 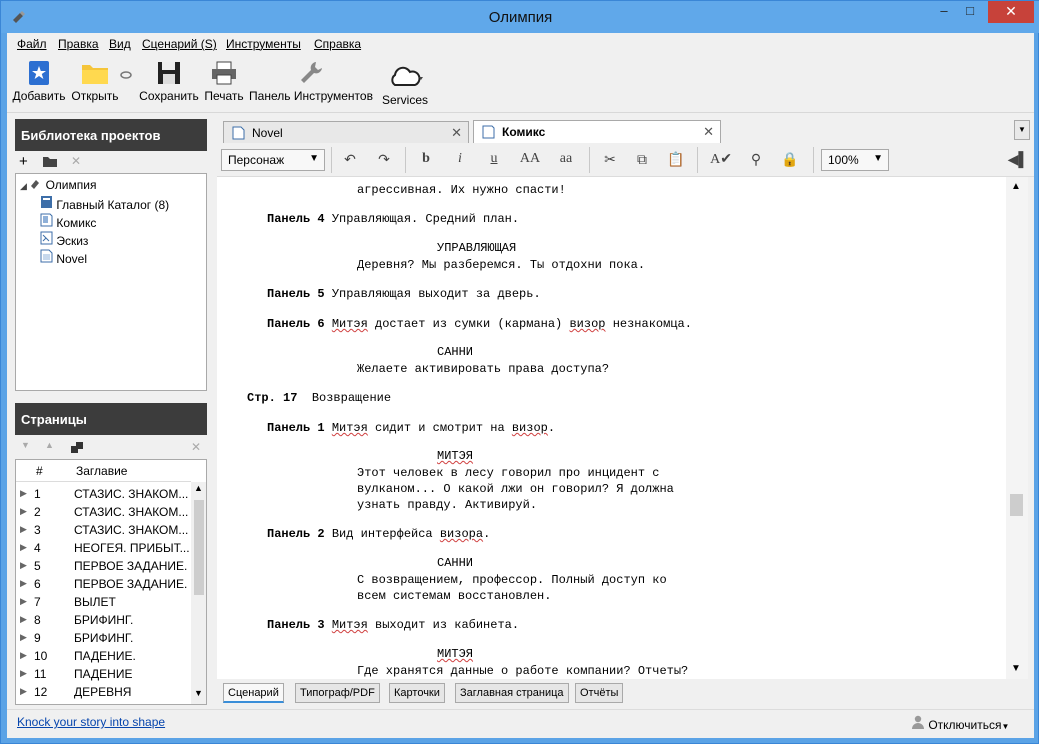 I want to click on tree-item-comics: Комикс, so click(x=68, y=221).